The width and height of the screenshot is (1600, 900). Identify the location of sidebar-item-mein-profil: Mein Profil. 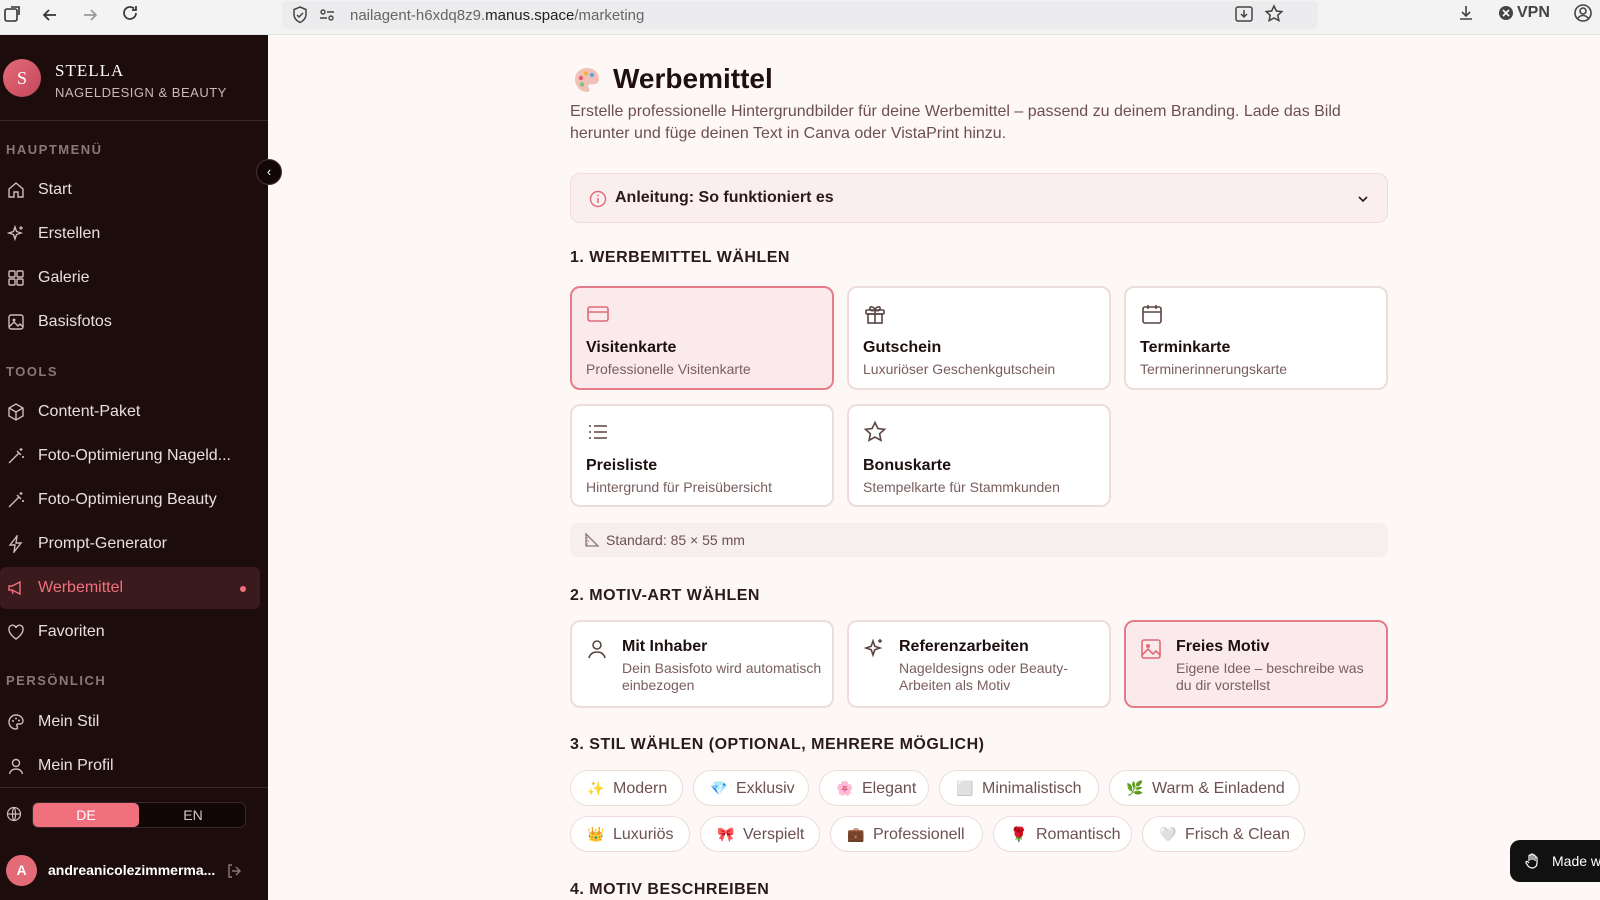
(130, 766).